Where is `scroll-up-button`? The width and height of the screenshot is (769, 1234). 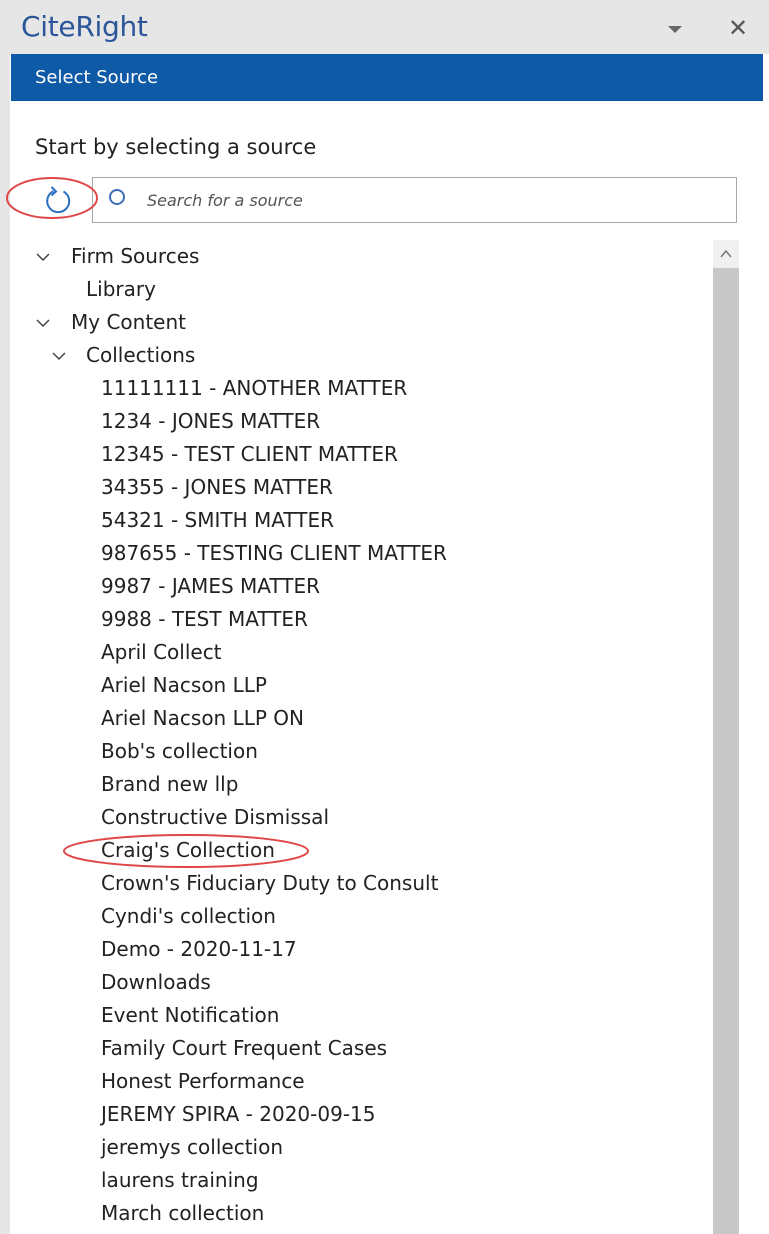 scroll-up-button is located at coordinates (726, 254).